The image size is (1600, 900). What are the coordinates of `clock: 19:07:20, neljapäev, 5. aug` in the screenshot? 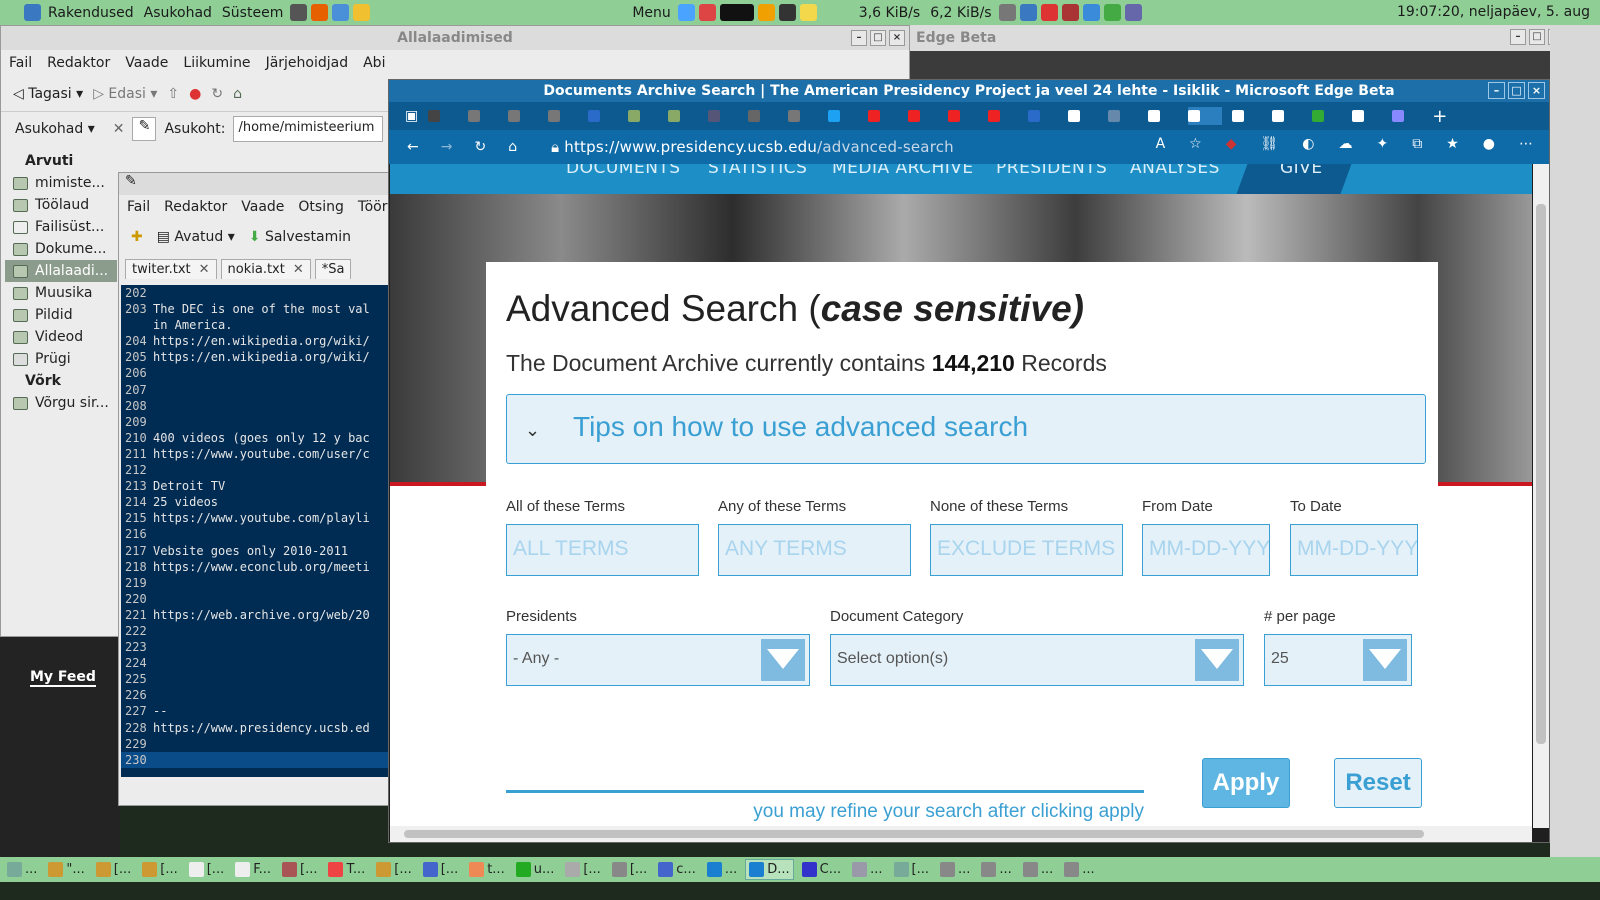 It's located at (1493, 12).